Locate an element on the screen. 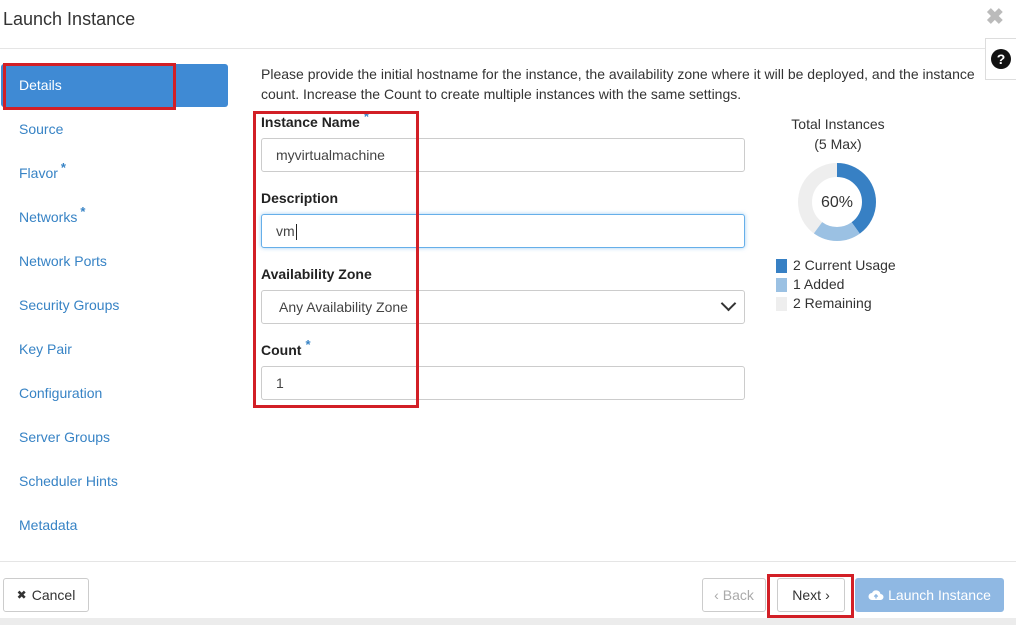 This screenshot has width=1016, height=626. cancel-button: ✖ Cancel is located at coordinates (46, 595).